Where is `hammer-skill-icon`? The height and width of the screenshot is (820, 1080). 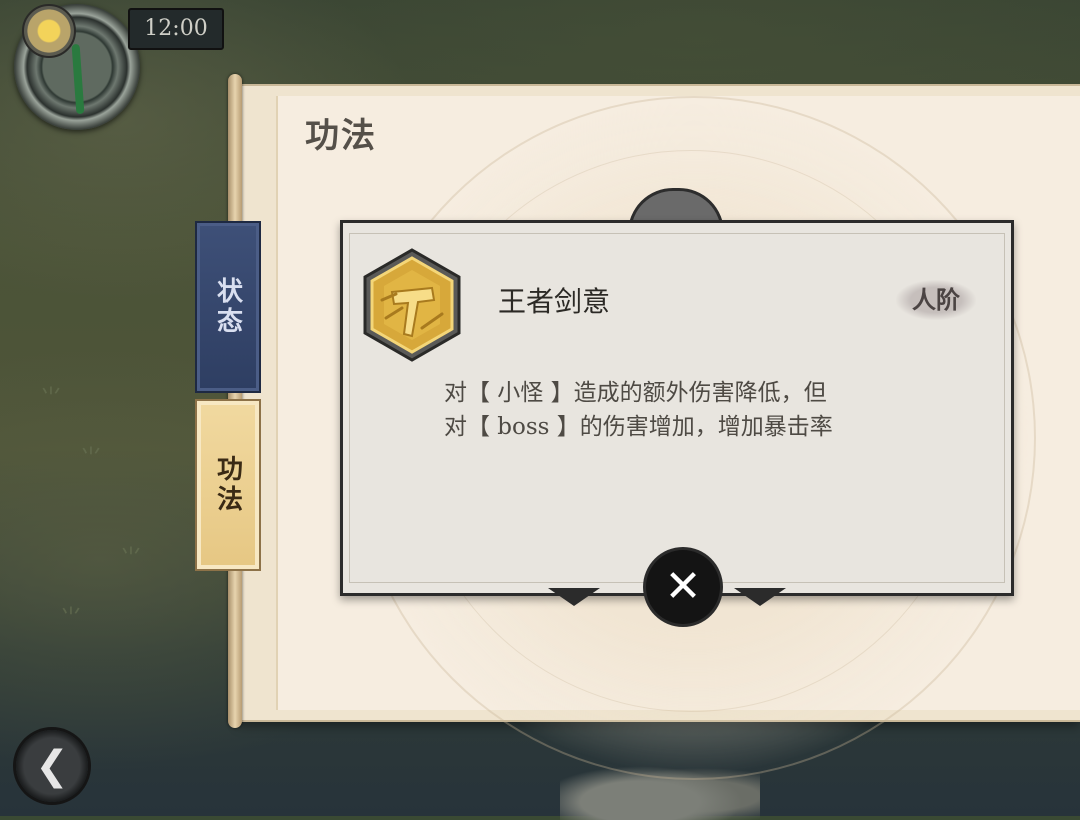
hammer-skill-icon is located at coordinates (412, 305).